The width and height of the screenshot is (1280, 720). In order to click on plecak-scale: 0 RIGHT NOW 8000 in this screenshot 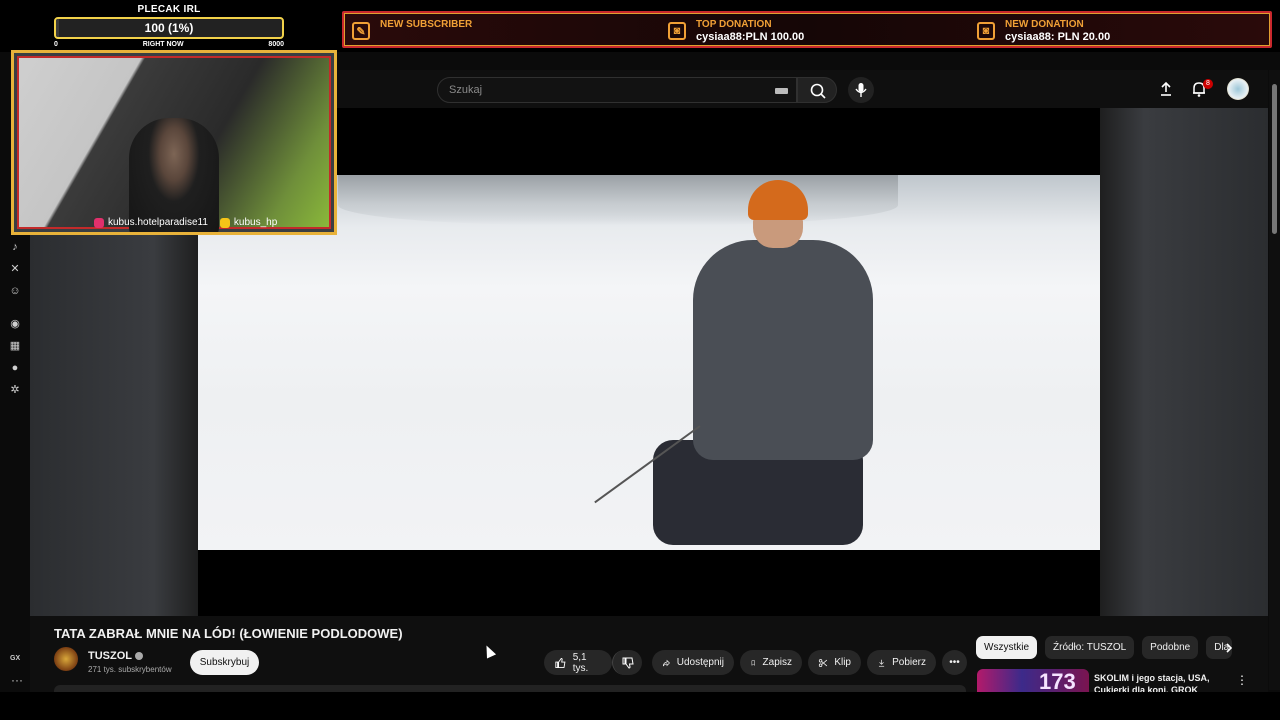, I will do `click(169, 44)`.